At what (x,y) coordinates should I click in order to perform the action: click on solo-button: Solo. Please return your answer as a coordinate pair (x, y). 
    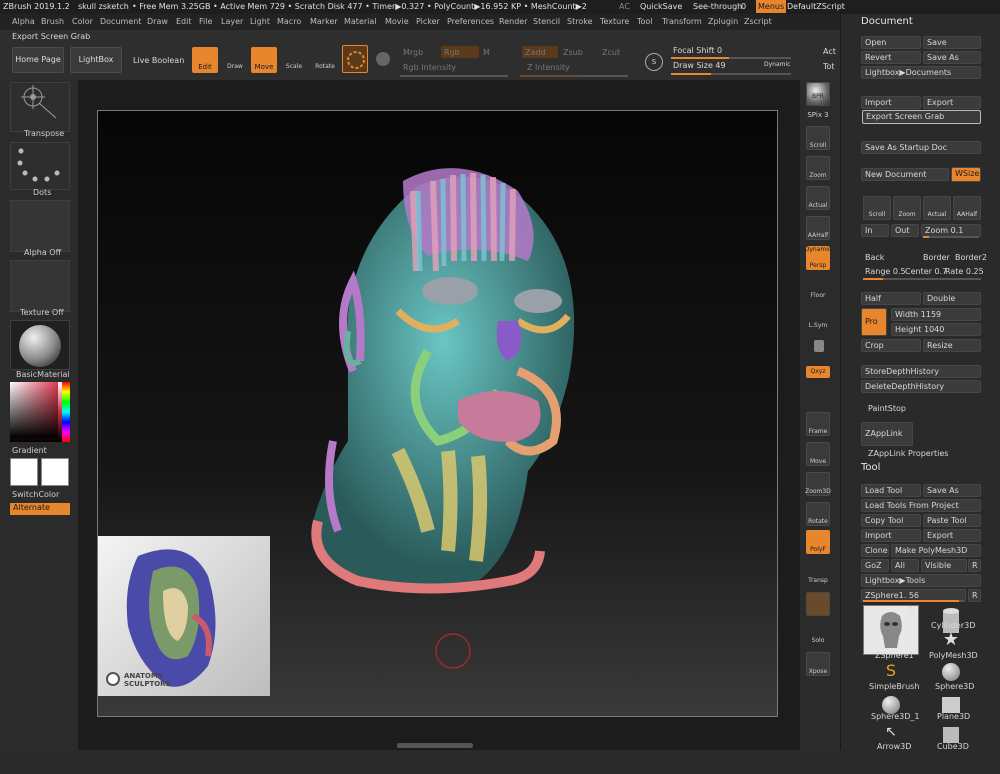
    Looking at the image, I should click on (818, 640).